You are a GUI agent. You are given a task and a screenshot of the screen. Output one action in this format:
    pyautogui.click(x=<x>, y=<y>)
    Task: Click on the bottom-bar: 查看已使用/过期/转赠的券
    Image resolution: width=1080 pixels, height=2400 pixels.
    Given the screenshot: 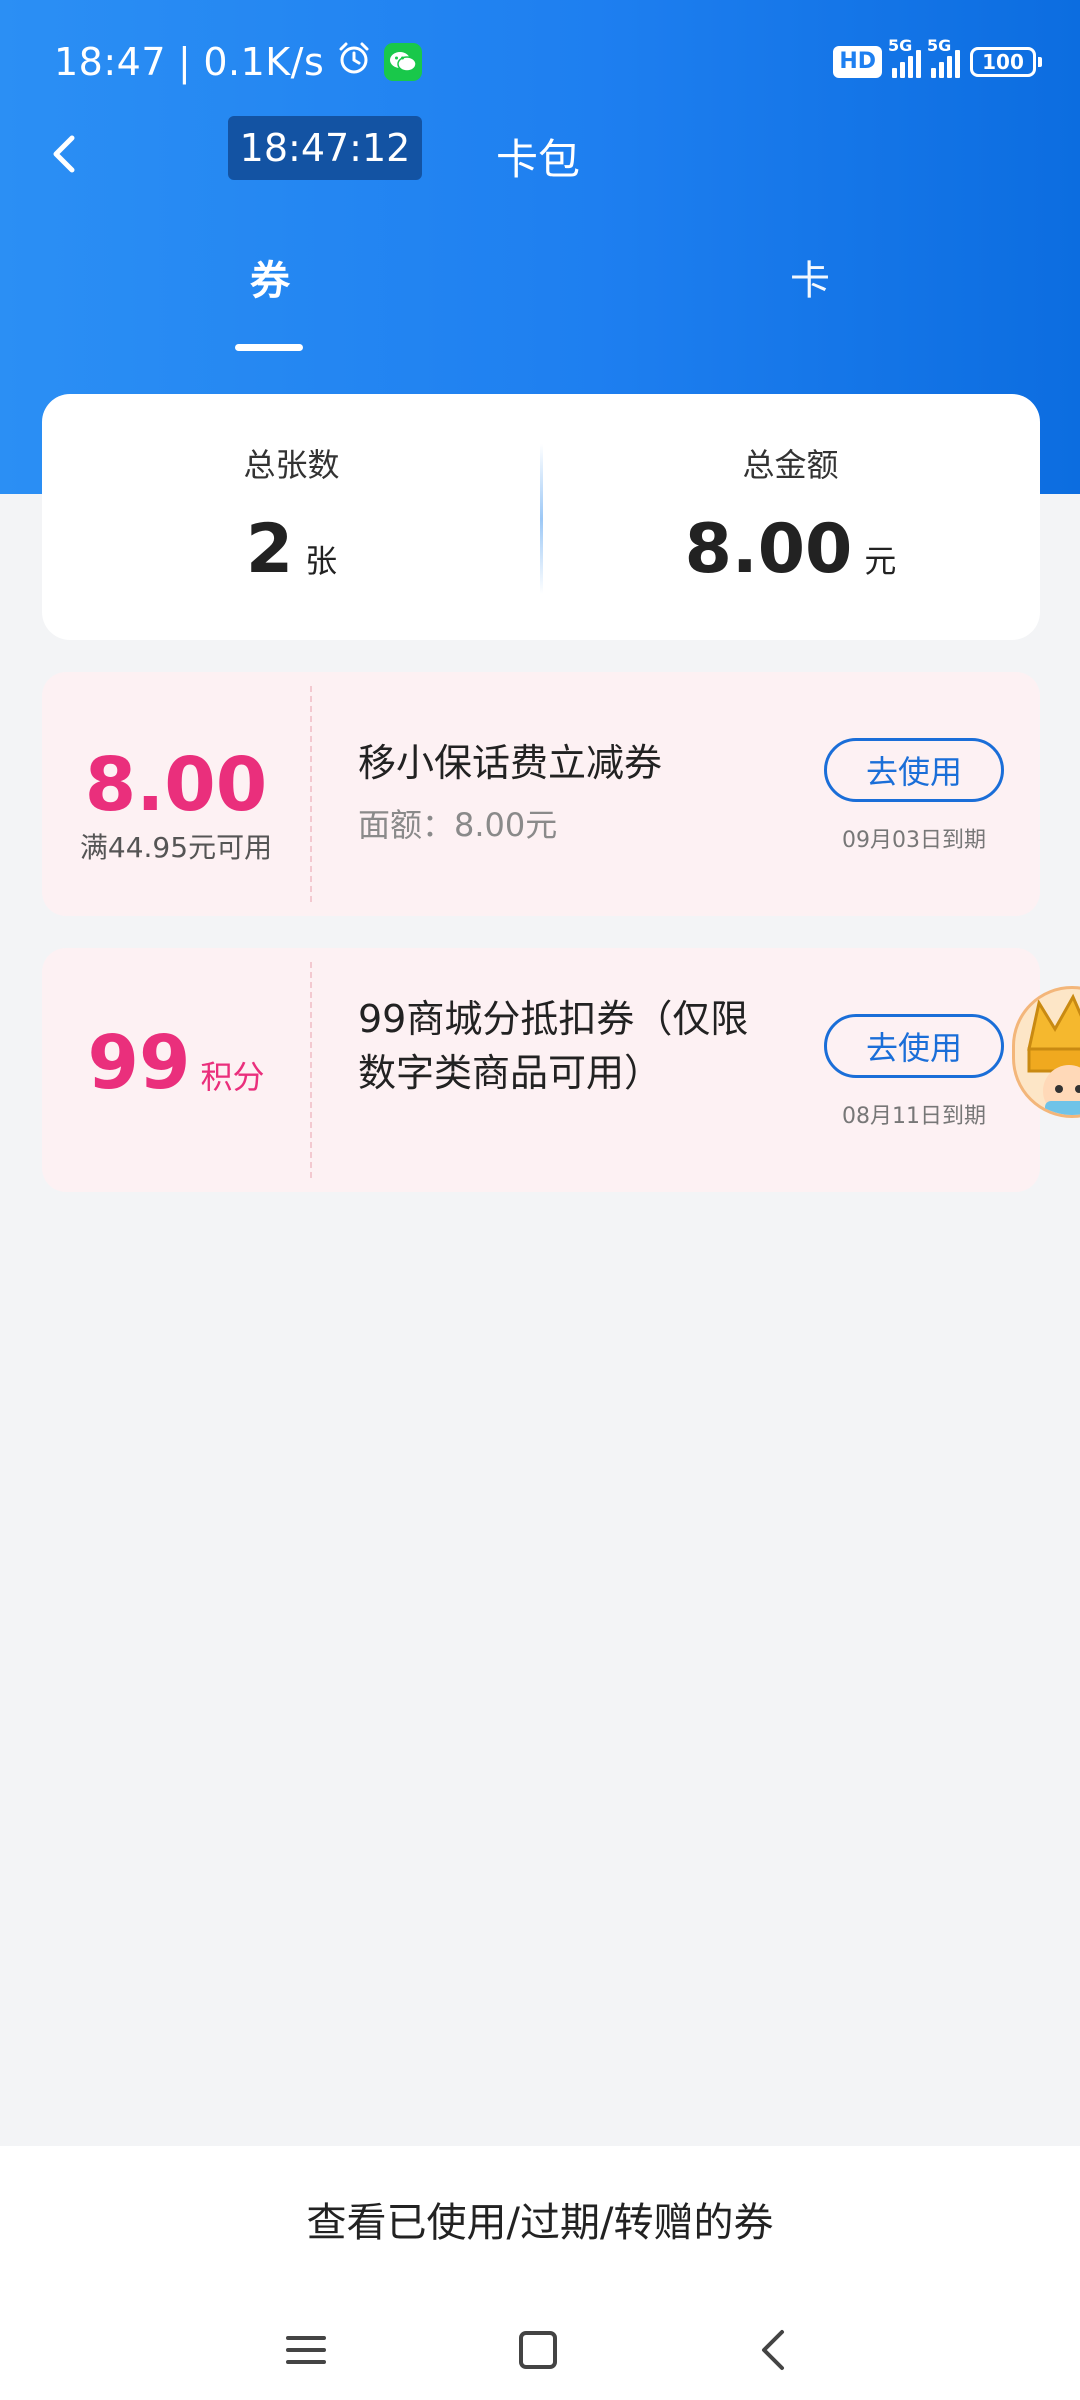 What is the action you would take?
    pyautogui.click(x=540, y=2273)
    